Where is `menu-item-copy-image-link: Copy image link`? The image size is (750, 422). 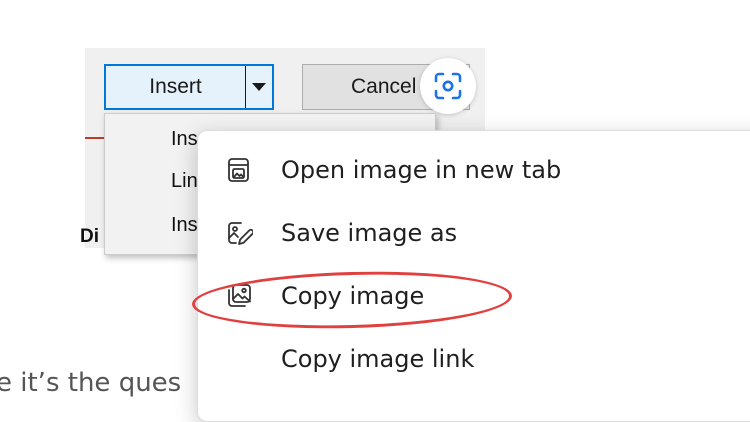
menu-item-copy-image-link: Copy image link is located at coordinates (474, 359).